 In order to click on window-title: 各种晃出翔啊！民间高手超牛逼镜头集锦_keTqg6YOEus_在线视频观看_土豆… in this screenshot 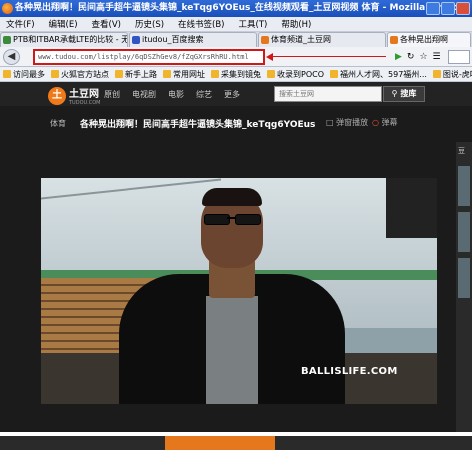, I will do `click(240, 8)`.